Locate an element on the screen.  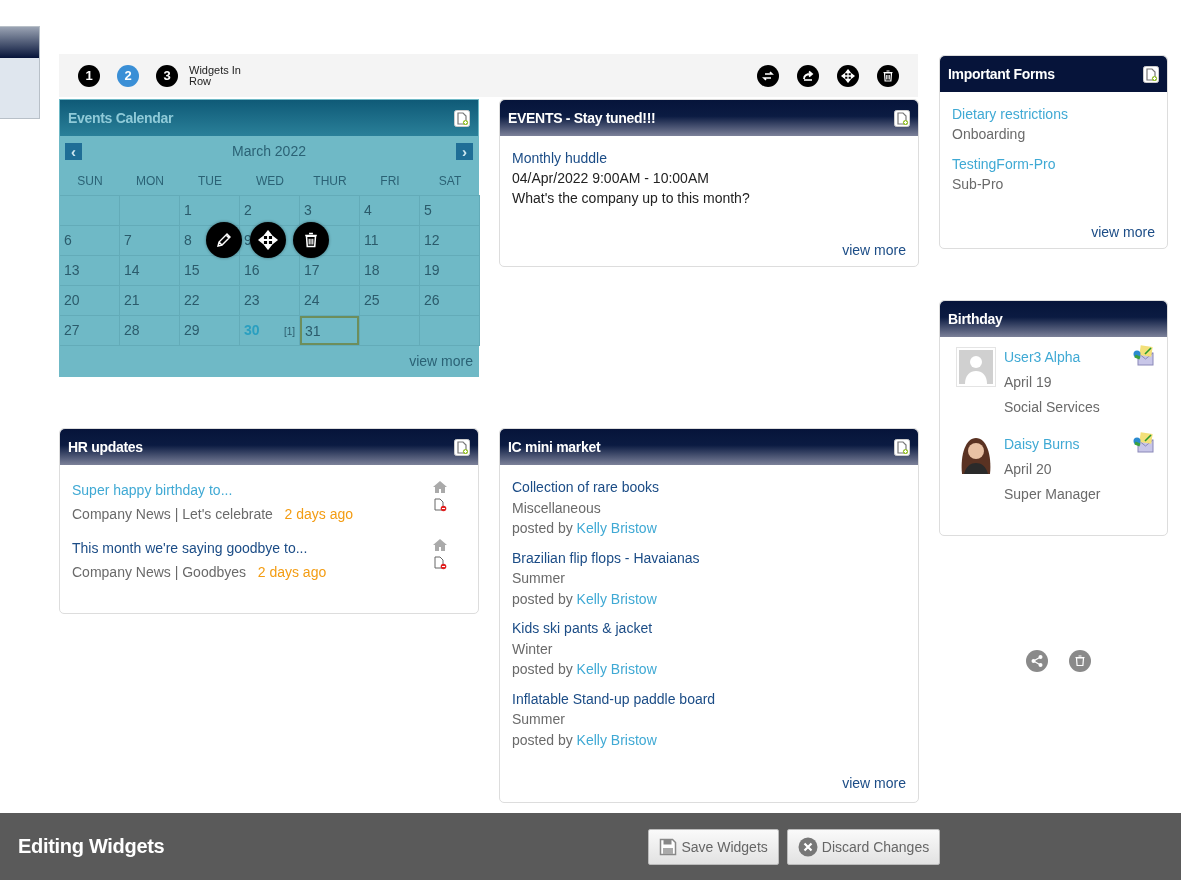
calendar-day: 2 is located at coordinates (248, 210).